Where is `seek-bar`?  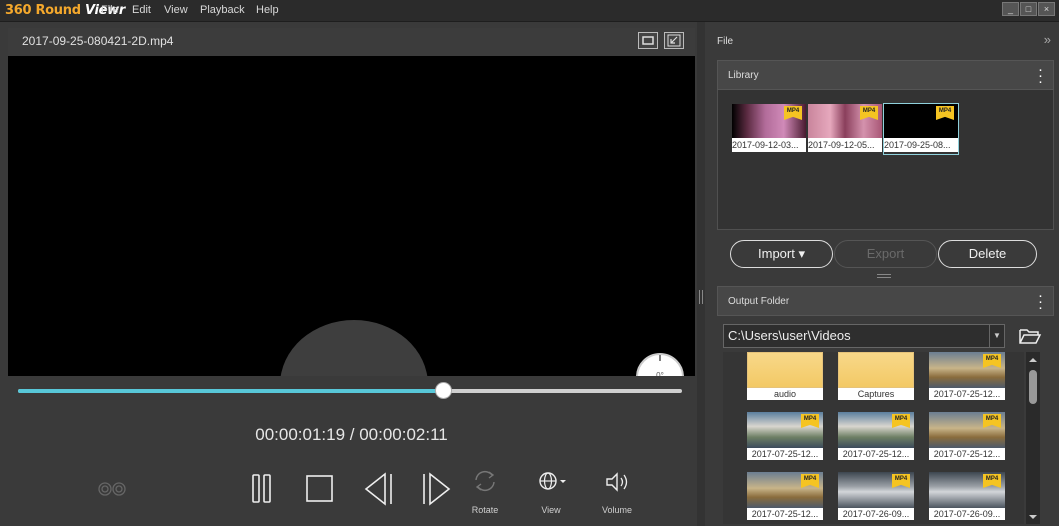 seek-bar is located at coordinates (350, 390).